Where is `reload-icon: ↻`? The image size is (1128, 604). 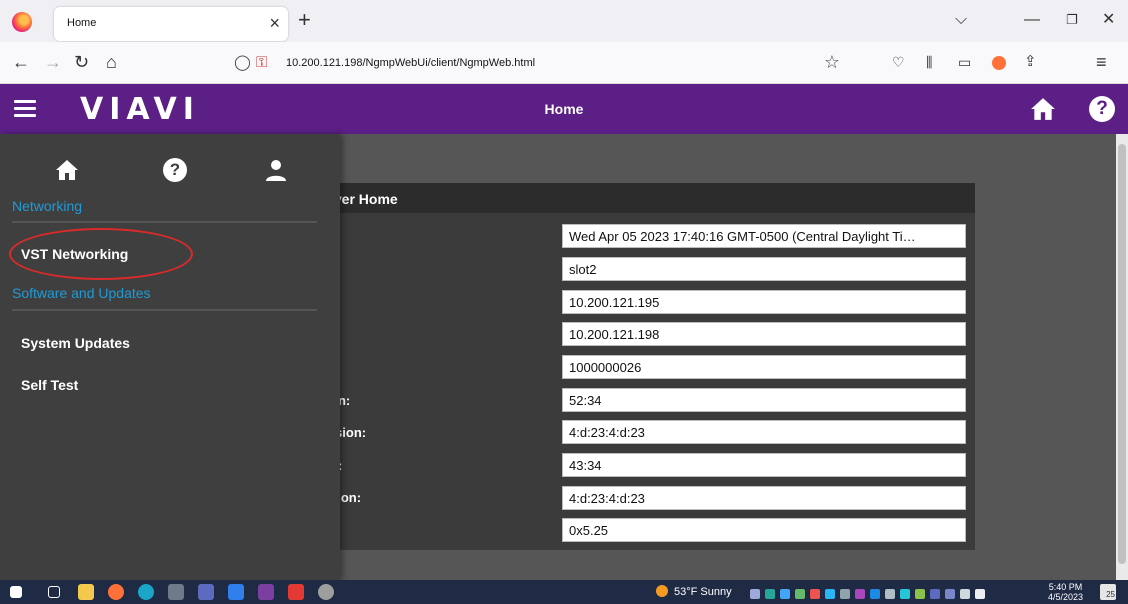 reload-icon: ↻ is located at coordinates (81, 62).